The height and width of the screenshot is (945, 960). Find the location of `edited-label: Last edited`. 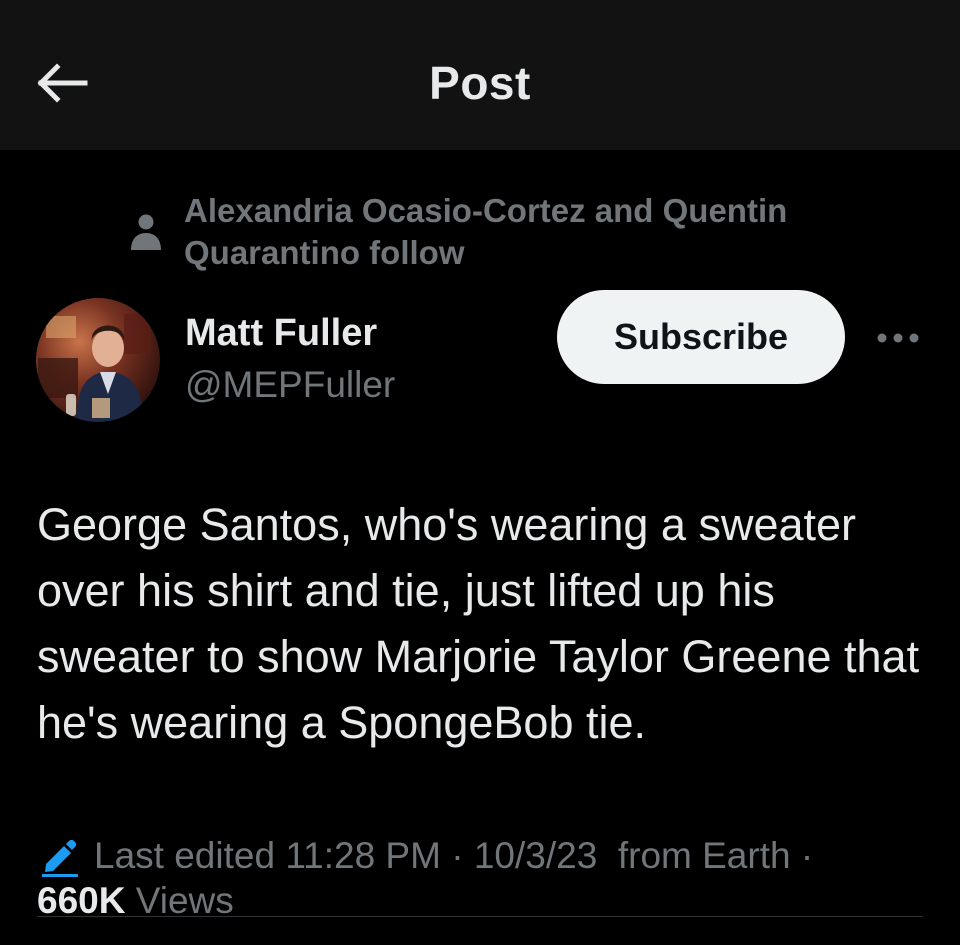

edited-label: Last edited is located at coordinates (184, 856).